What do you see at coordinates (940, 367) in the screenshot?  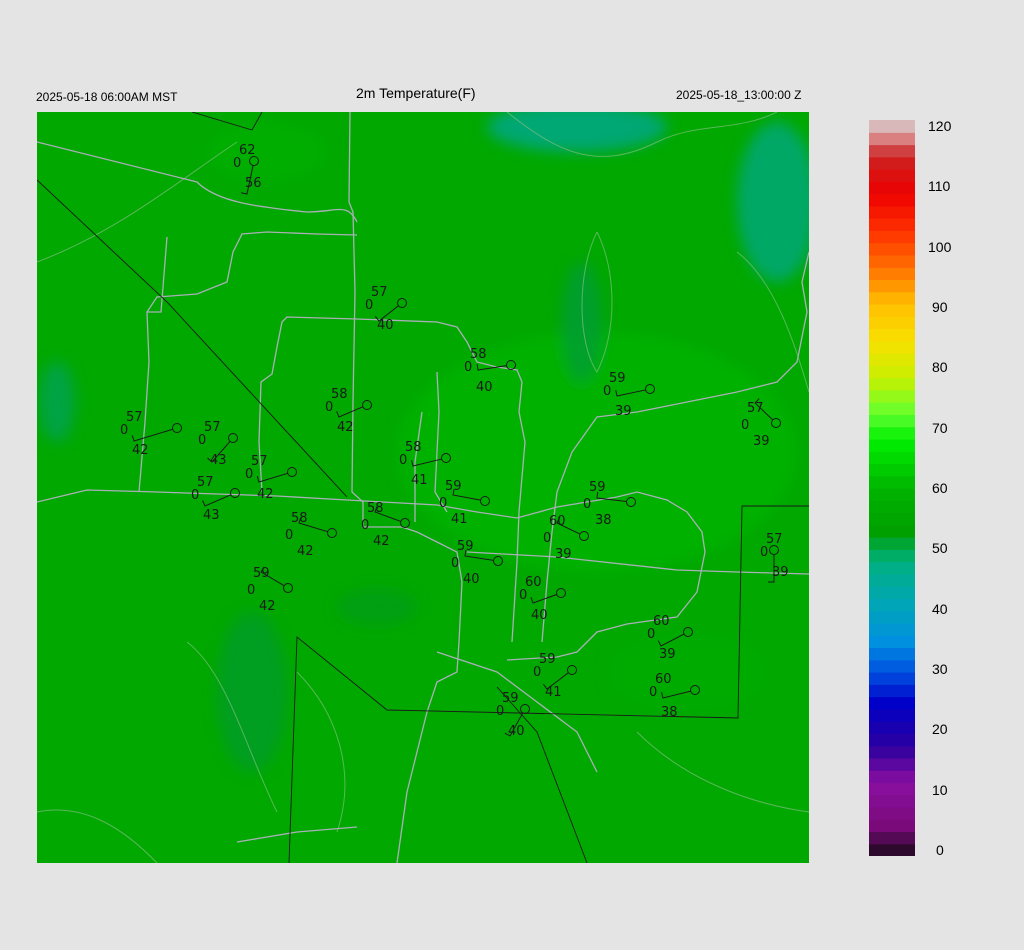 I see `colorbar-tick-label: 80` at bounding box center [940, 367].